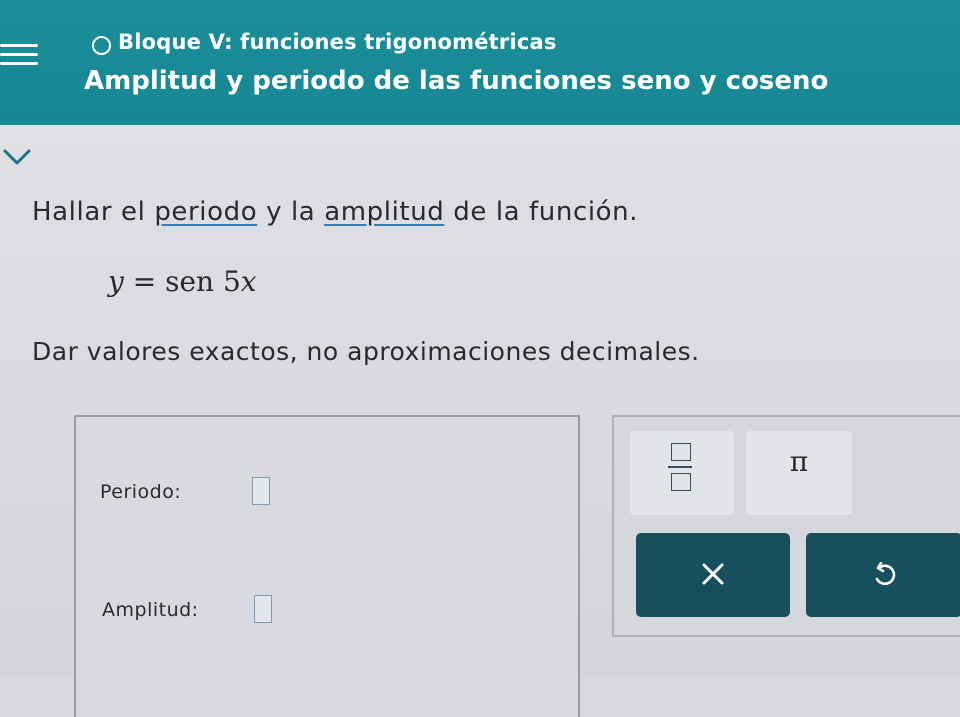 This screenshot has height=717, width=960. I want to click on period-label: Periodo:, so click(141, 492).